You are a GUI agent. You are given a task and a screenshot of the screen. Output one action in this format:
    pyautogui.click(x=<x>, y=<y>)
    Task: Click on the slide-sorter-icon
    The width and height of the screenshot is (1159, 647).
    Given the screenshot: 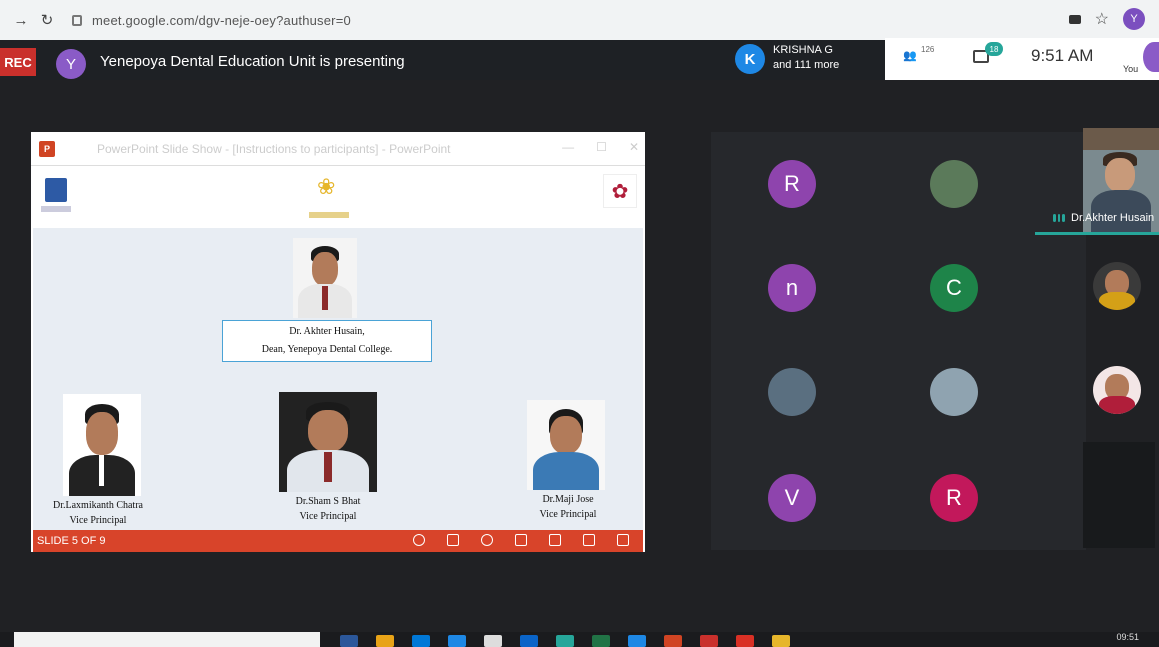 What is the action you would take?
    pyautogui.click(x=555, y=540)
    